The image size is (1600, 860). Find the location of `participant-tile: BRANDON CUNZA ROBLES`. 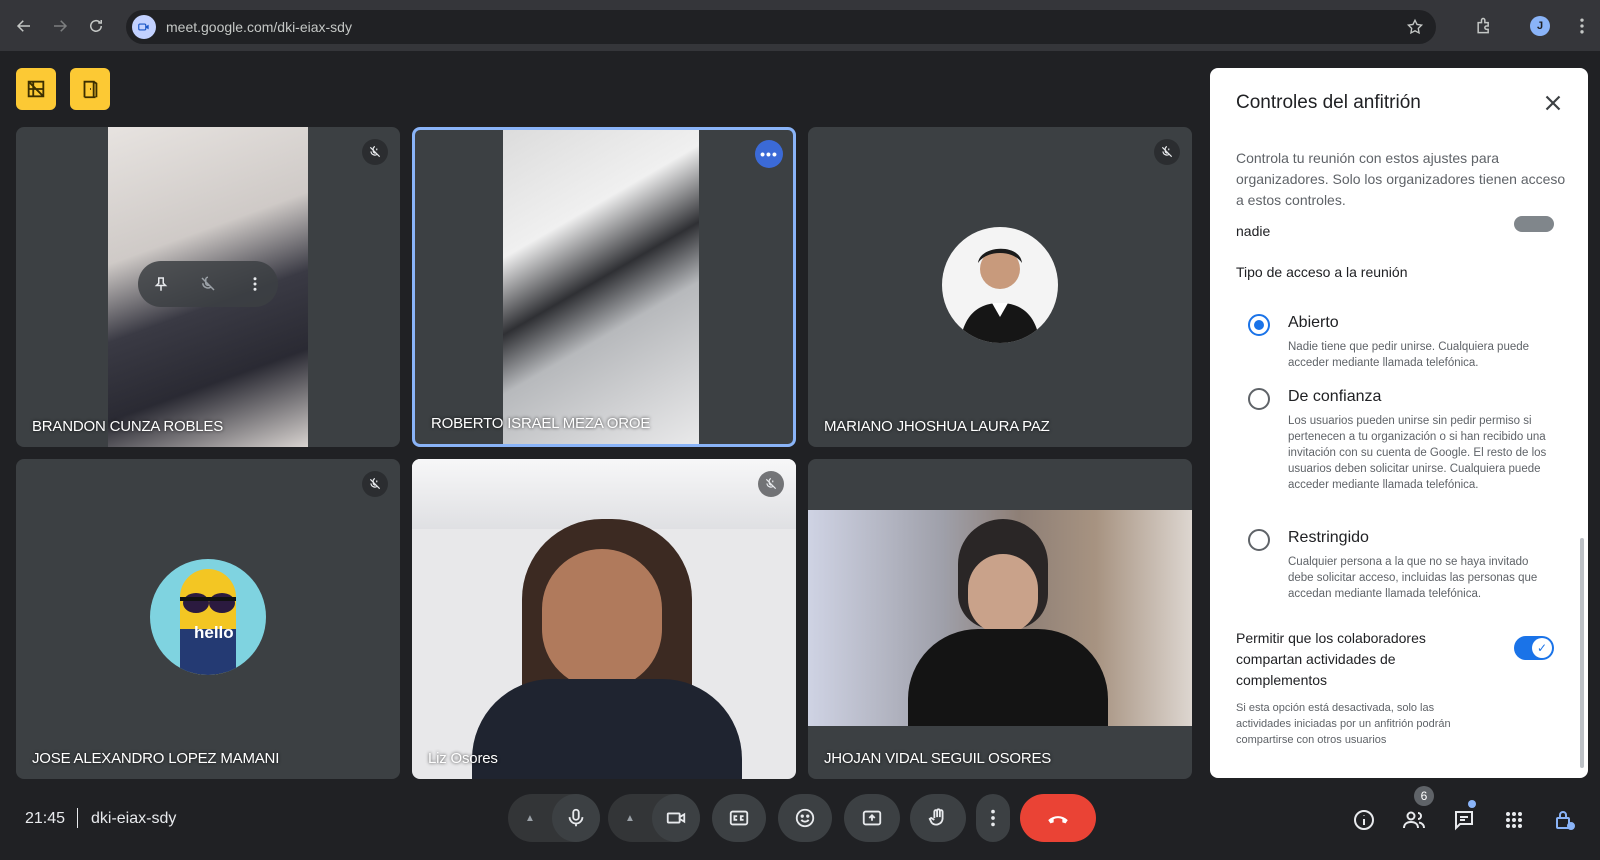

participant-tile: BRANDON CUNZA ROBLES is located at coordinates (208, 287).